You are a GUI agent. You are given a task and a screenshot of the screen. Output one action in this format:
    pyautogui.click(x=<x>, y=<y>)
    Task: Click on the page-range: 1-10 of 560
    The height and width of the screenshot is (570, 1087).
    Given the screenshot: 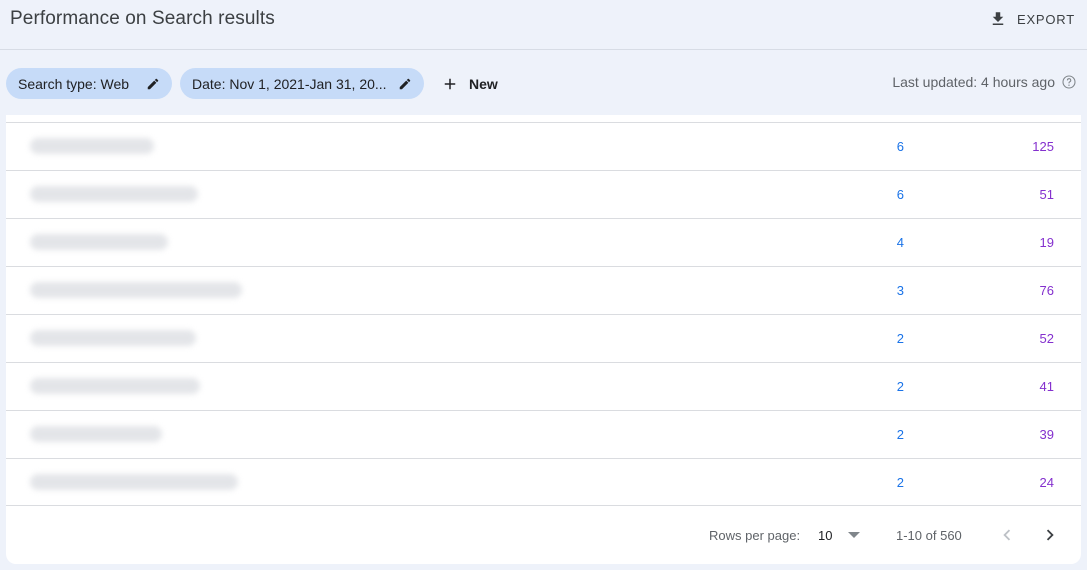 What is the action you would take?
    pyautogui.click(x=929, y=535)
    